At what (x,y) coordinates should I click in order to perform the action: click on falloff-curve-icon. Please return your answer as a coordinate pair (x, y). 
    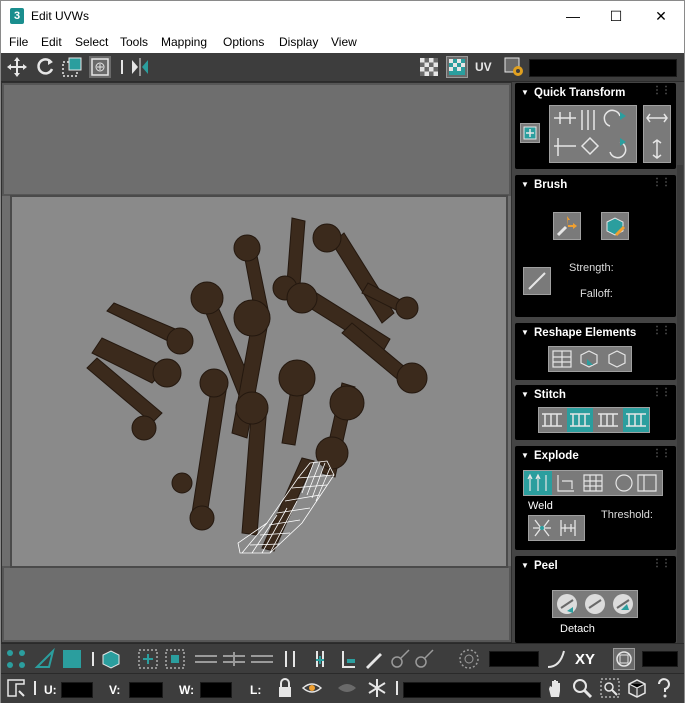
    Looking at the image, I should click on (556, 659).